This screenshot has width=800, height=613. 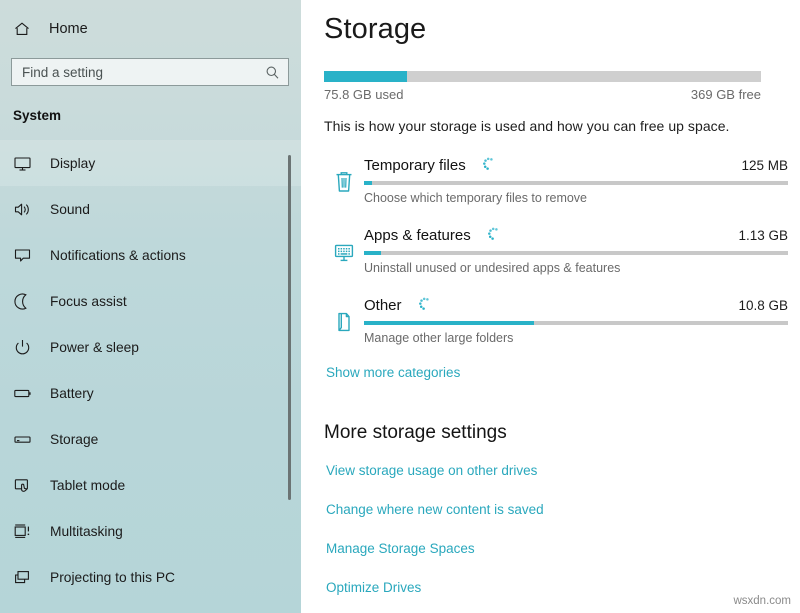 I want to click on search-box, so click(x=150, y=72).